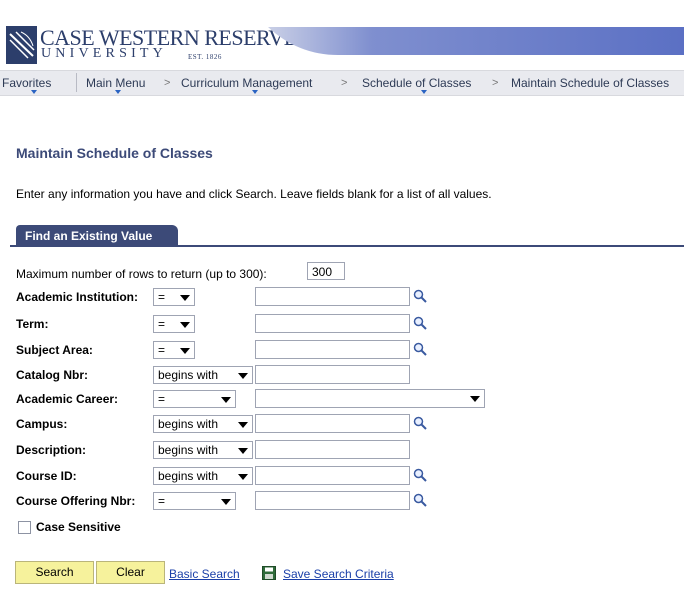 This screenshot has height=604, width=684. What do you see at coordinates (370, 398) in the screenshot?
I see `academic-career-select` at bounding box center [370, 398].